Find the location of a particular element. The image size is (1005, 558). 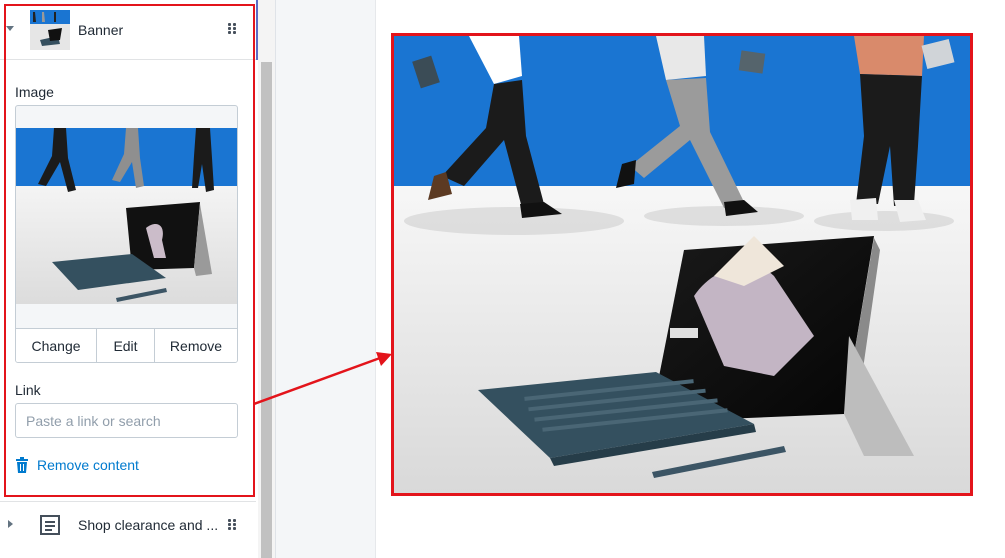

preview-edge is located at coordinates (375, 279).